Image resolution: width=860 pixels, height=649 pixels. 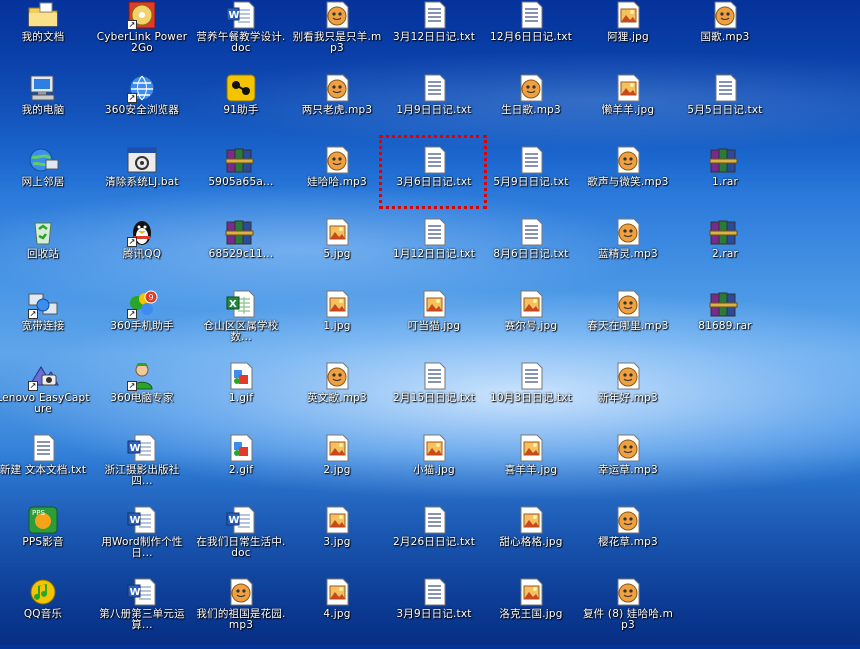 I want to click on desktop-icon: 9 ↗ 360手机助手, so click(x=142, y=325).